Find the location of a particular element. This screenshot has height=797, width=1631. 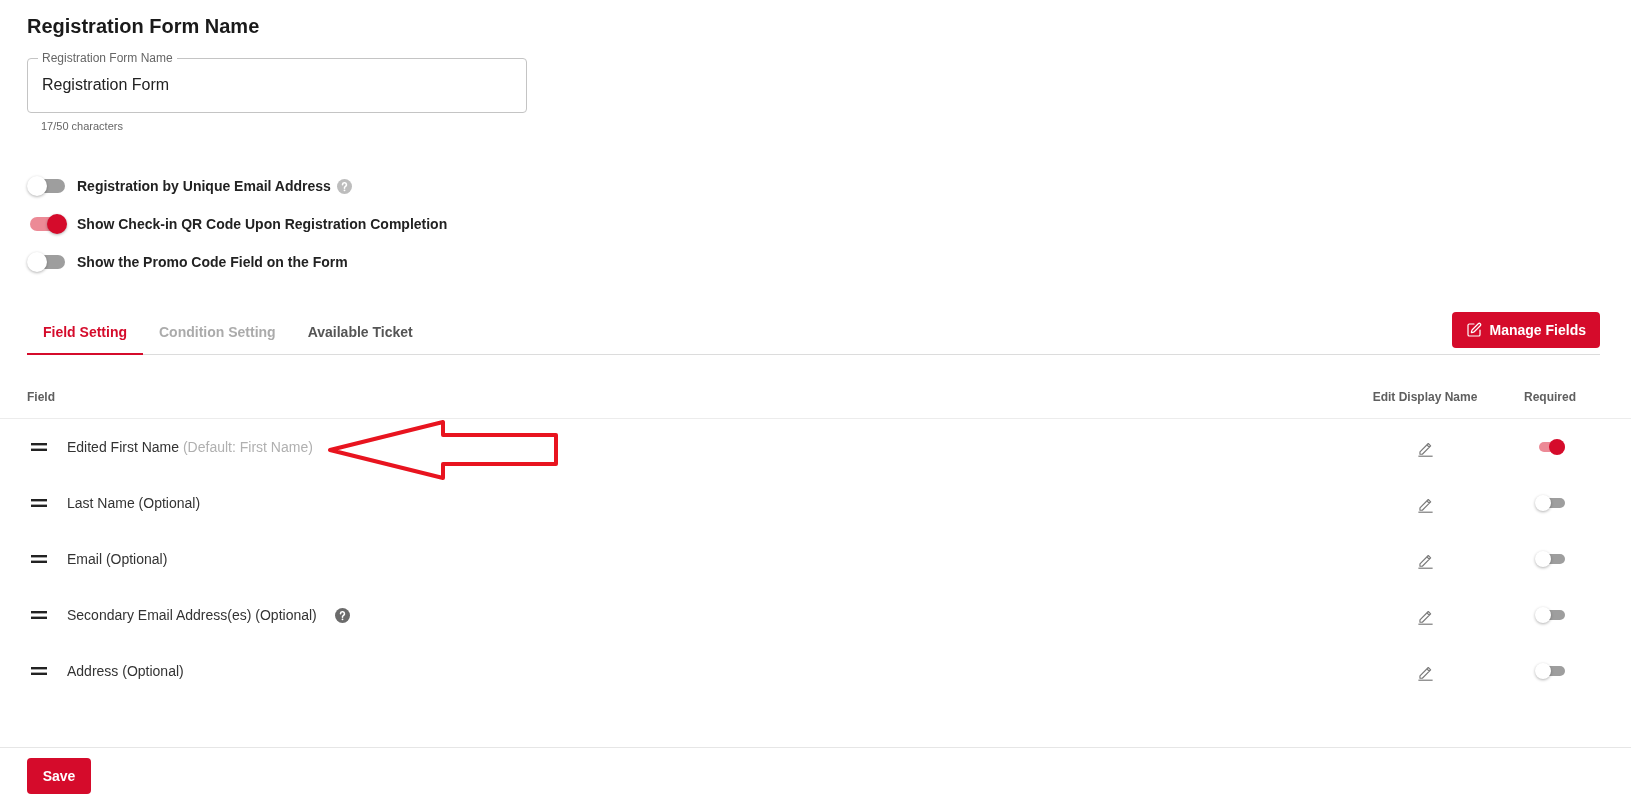

field-label: Address (Optional) is located at coordinates (125, 671).